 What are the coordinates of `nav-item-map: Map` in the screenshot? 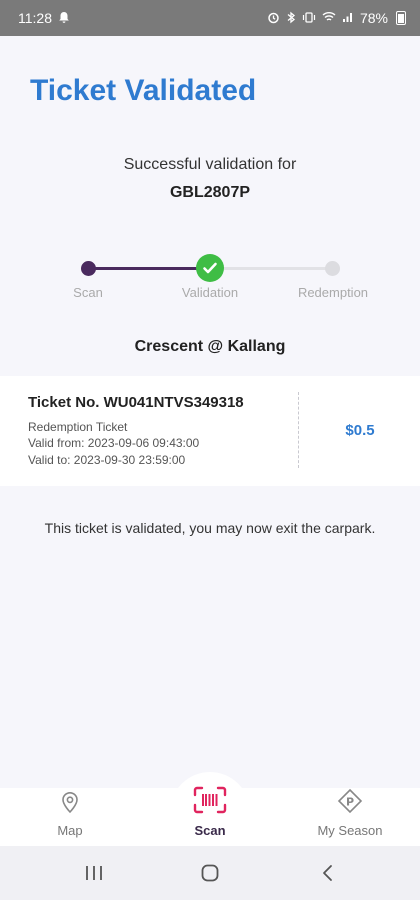 It's located at (70, 817).